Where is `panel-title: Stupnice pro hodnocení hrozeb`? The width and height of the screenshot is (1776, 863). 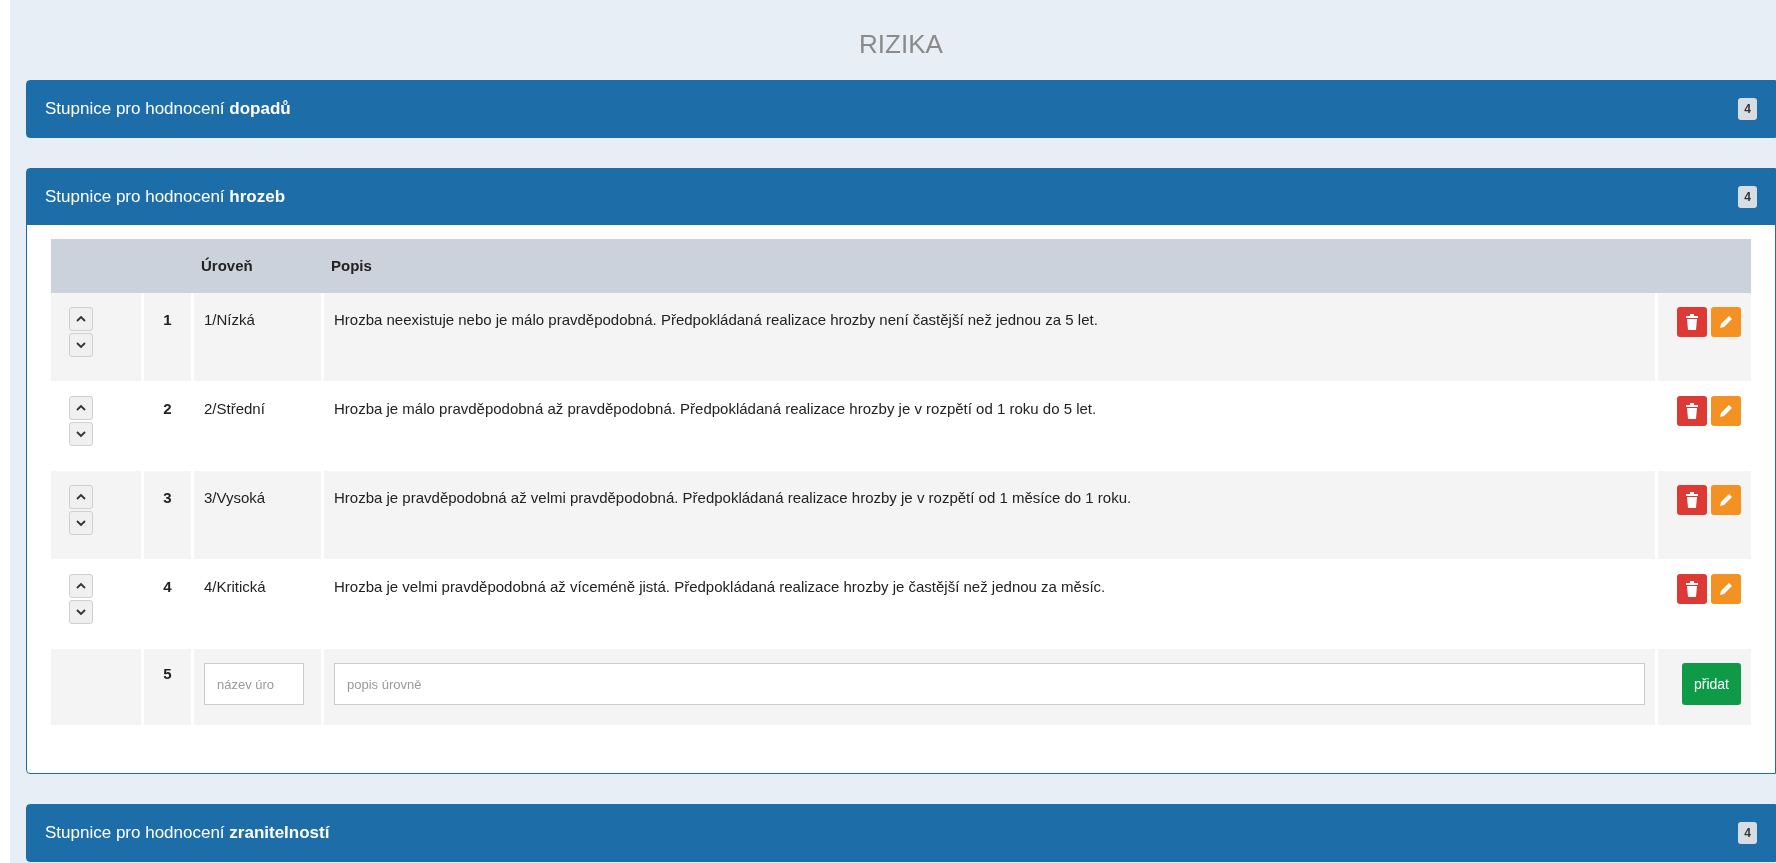 panel-title: Stupnice pro hodnocení hrozeb is located at coordinates (165, 197).